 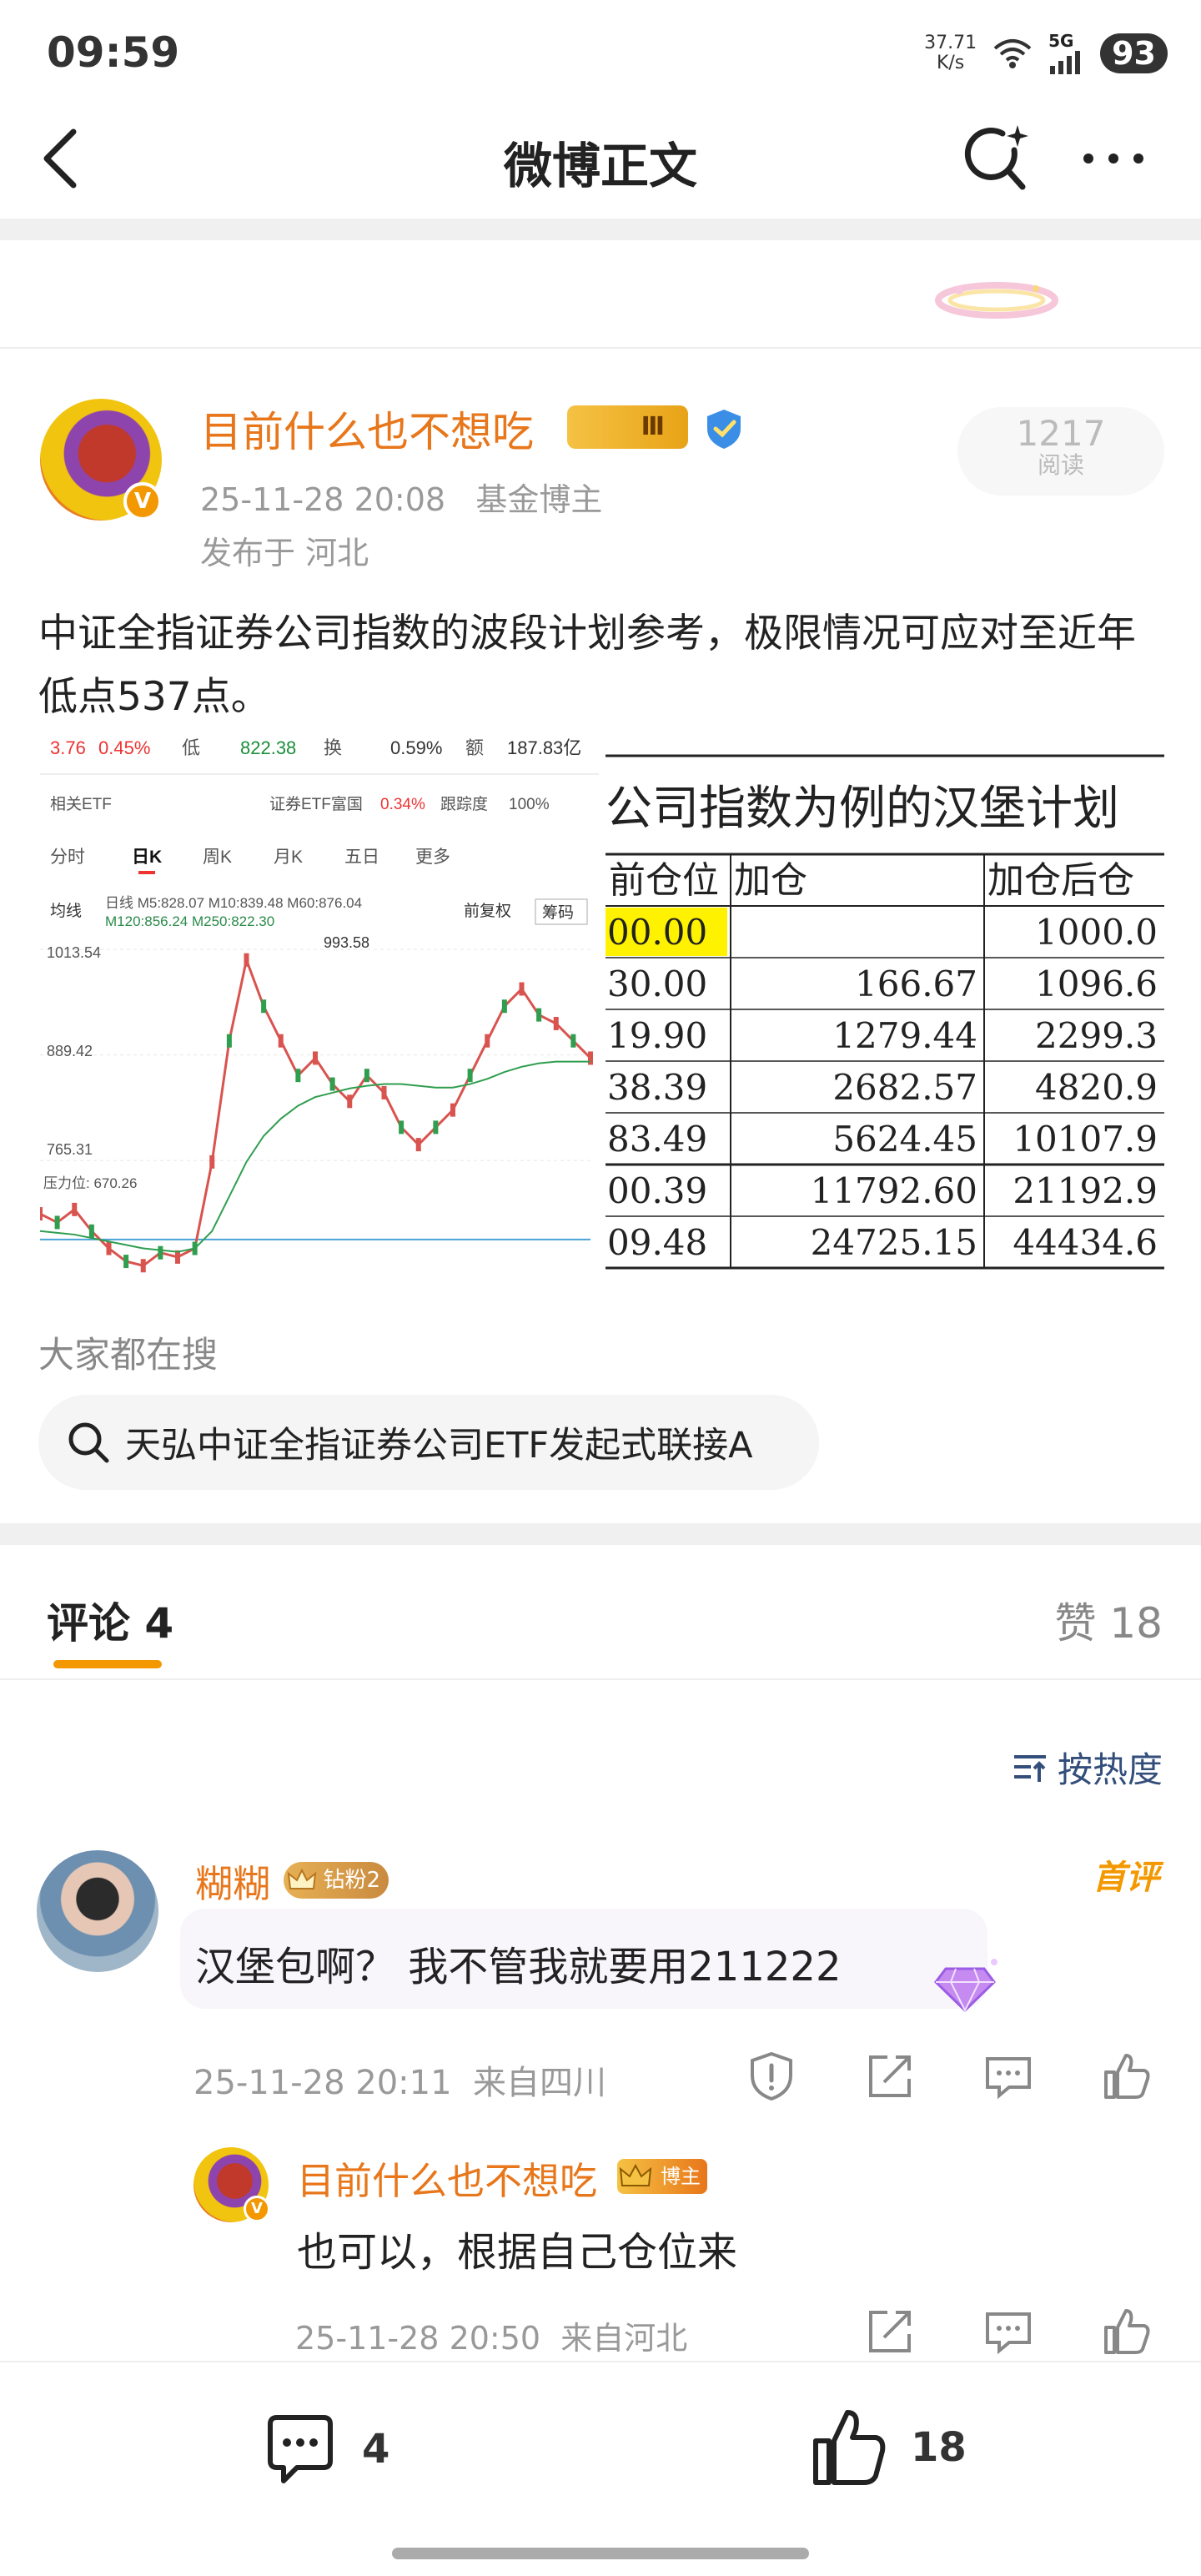 What do you see at coordinates (447, 2178) in the screenshot?
I see `reply-author-name: 目前什么也不想吃` at bounding box center [447, 2178].